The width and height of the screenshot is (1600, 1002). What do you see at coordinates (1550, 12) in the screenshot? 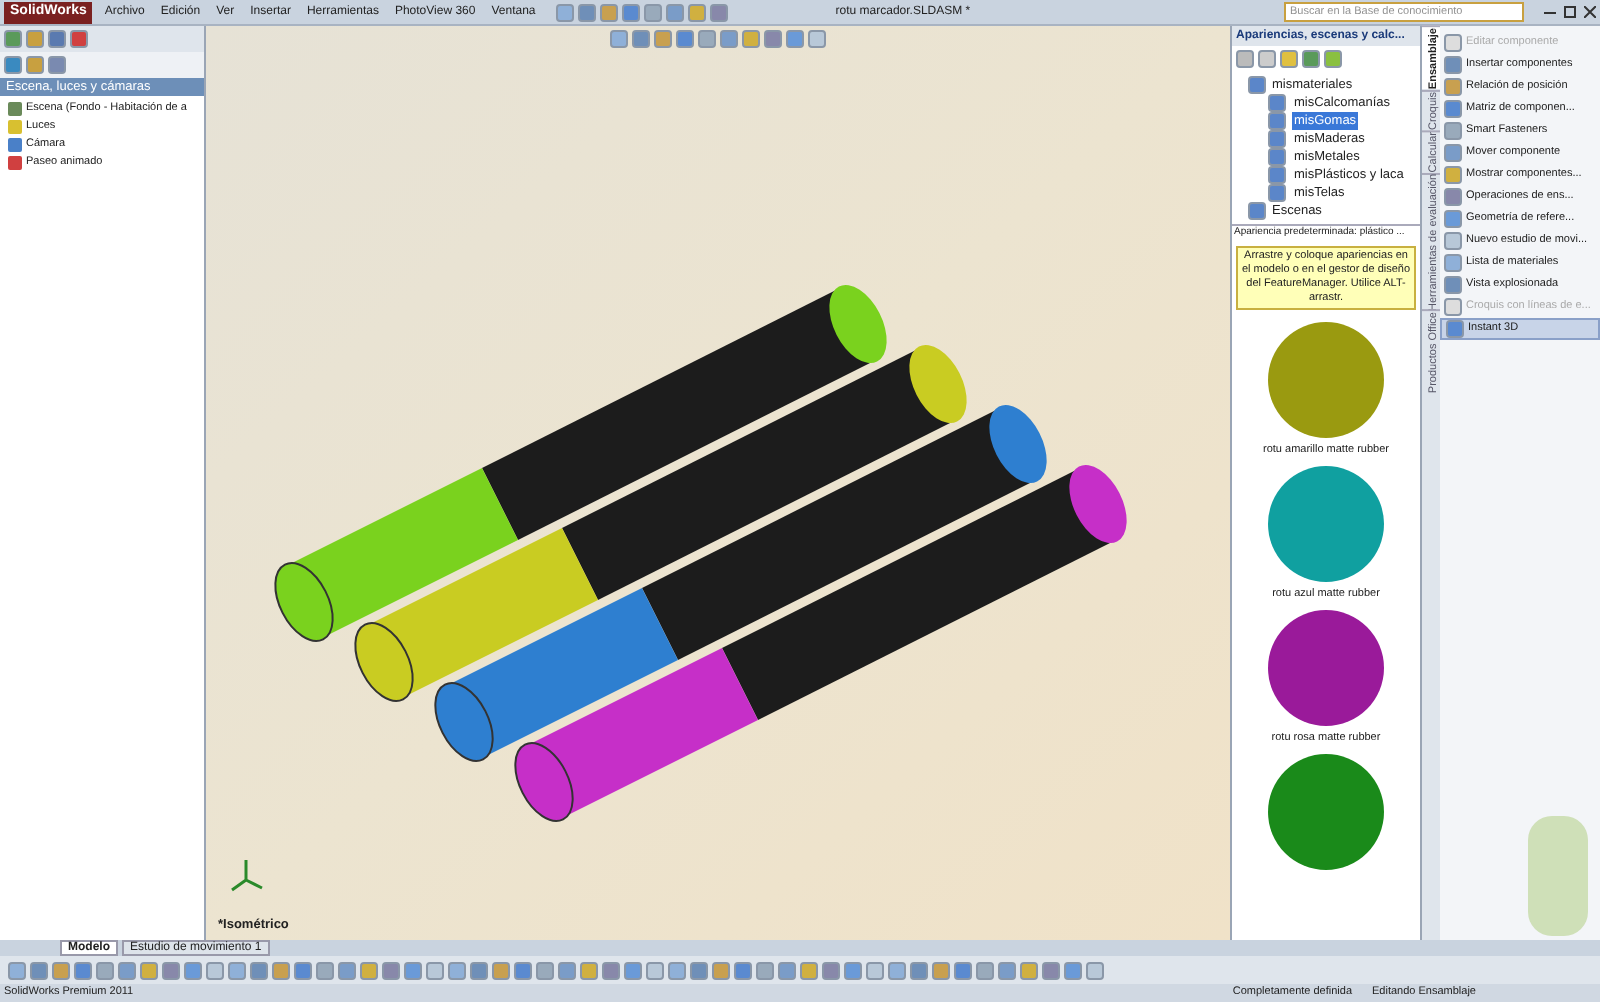
I see `minimize-icon` at bounding box center [1550, 12].